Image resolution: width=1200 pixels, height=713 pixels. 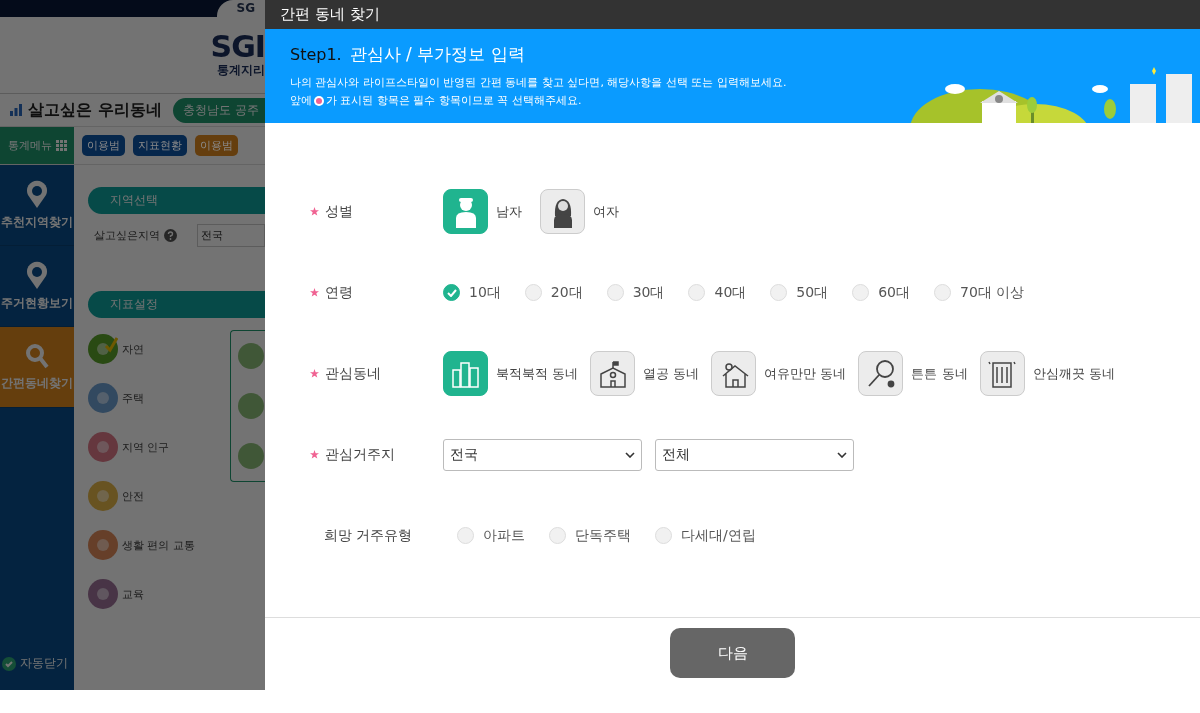 I want to click on next-button: 다음, so click(x=732, y=653).